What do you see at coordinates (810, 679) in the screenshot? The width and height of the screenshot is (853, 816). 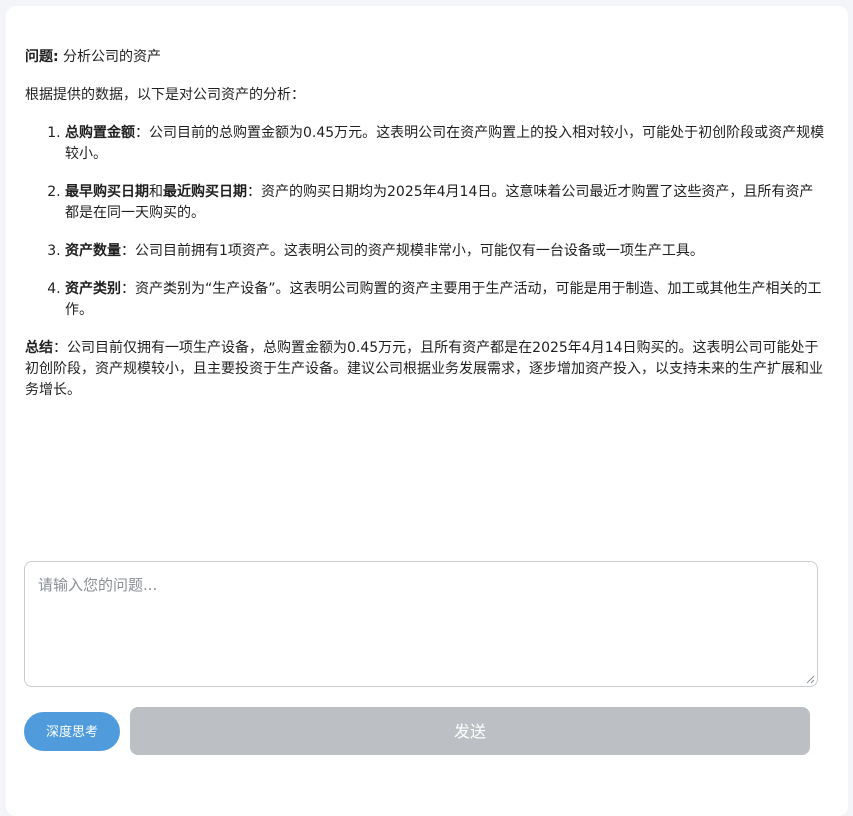 I see `resize-handle-icon` at bounding box center [810, 679].